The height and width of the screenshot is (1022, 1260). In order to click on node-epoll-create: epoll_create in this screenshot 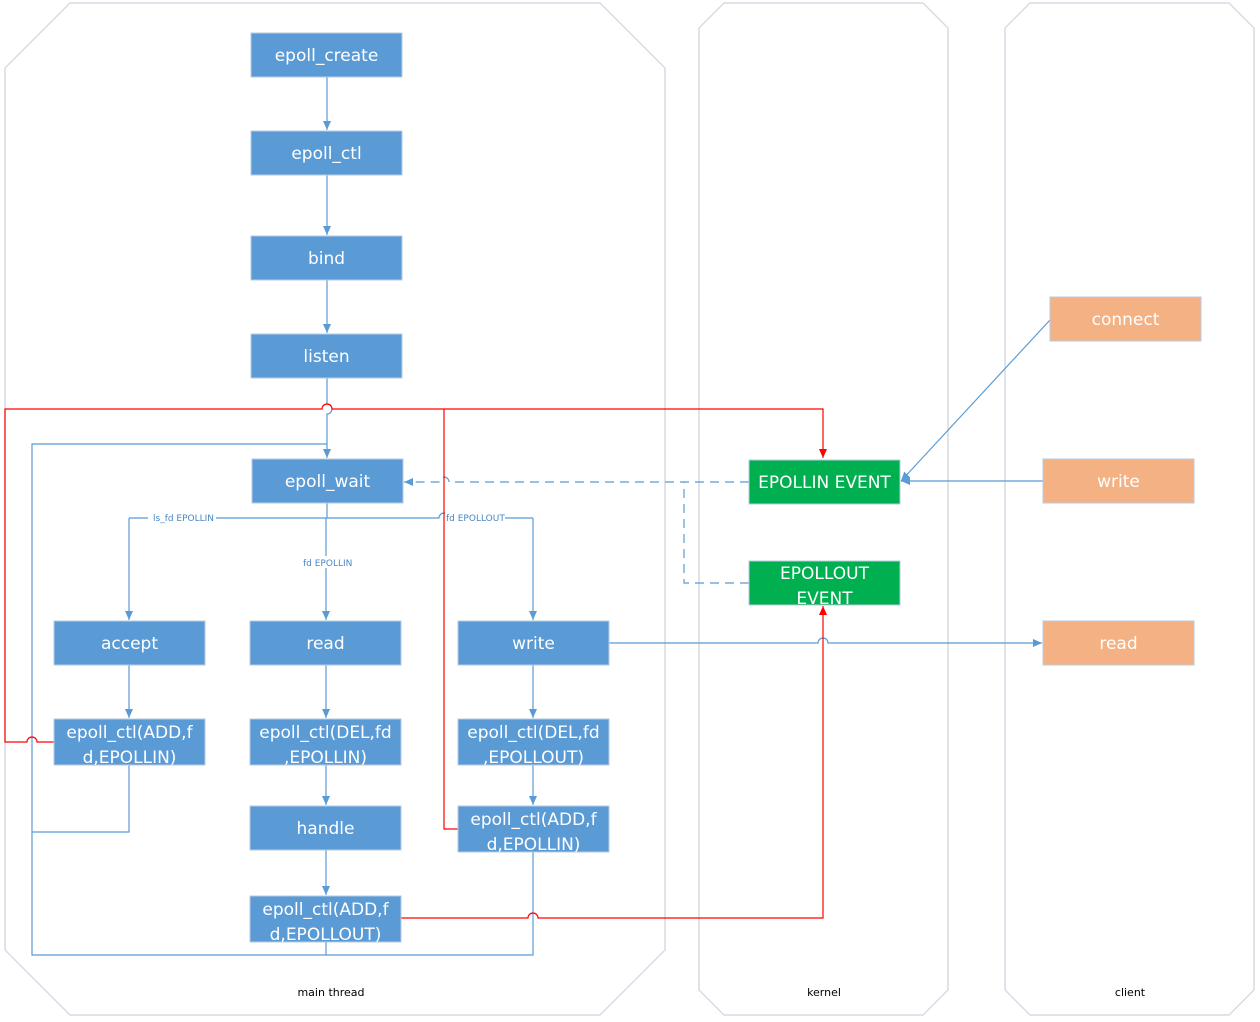, I will do `click(326, 55)`.